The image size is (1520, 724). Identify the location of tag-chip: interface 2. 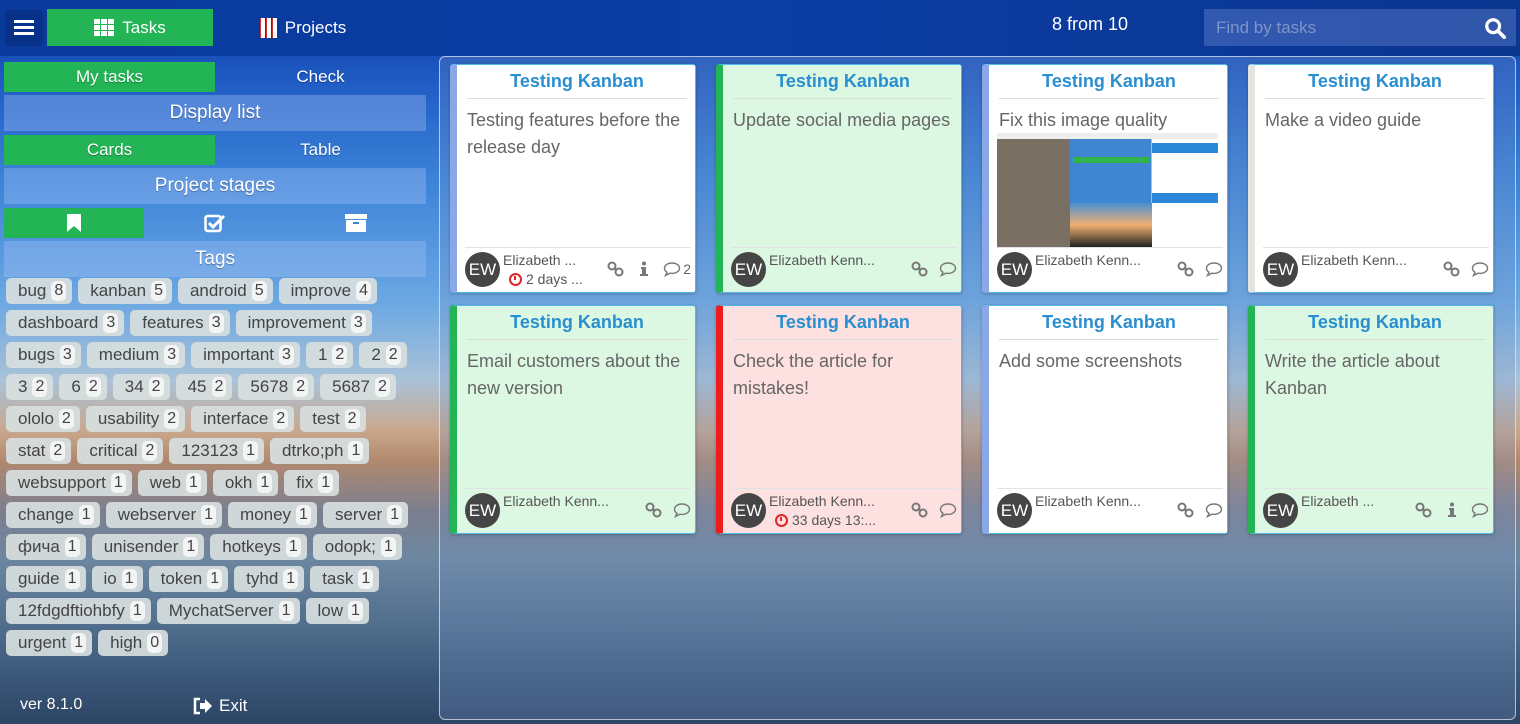
(243, 419).